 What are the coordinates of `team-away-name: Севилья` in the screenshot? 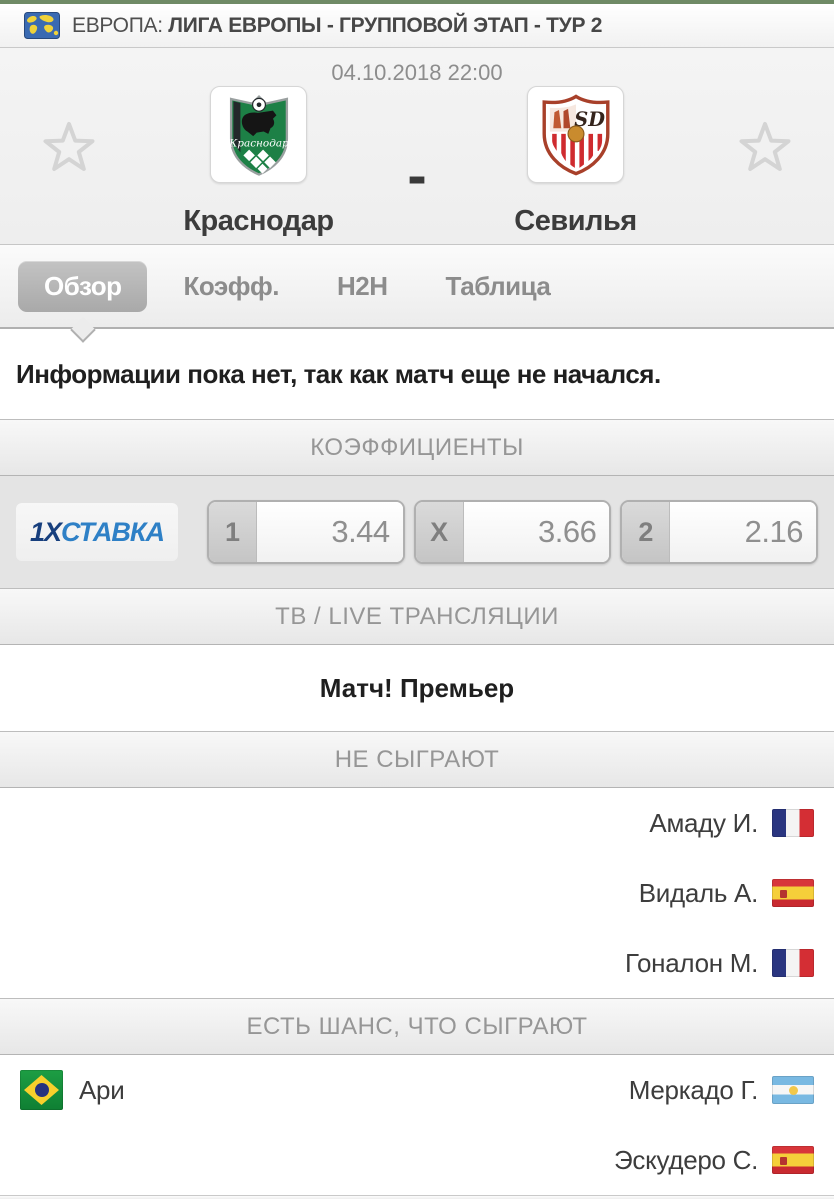 It's located at (575, 221).